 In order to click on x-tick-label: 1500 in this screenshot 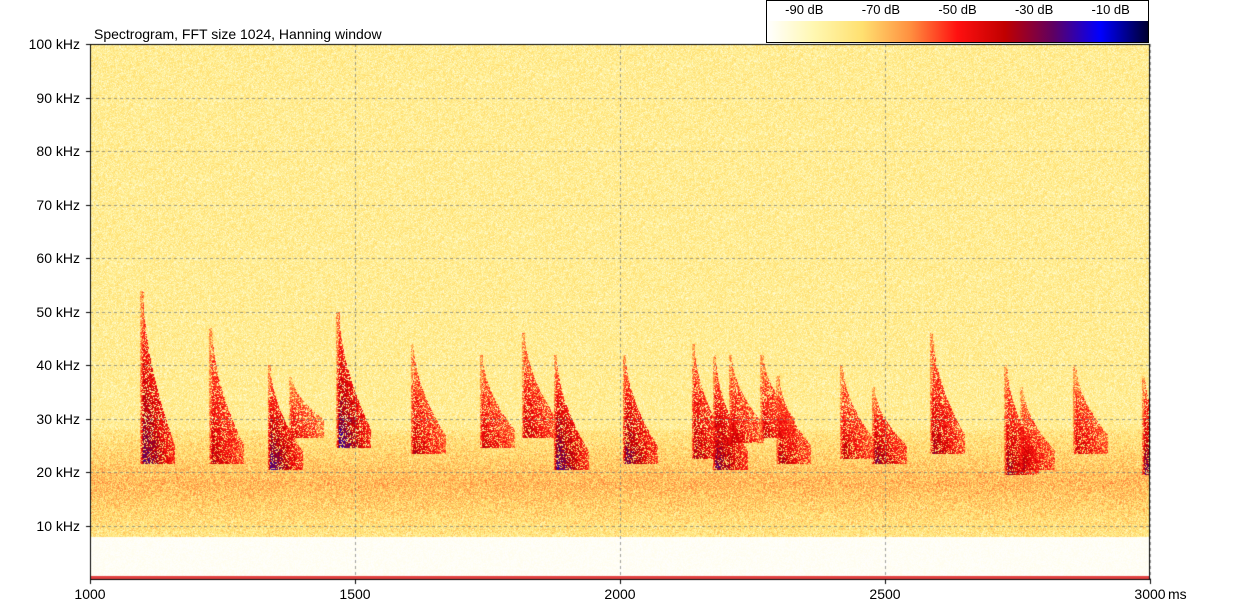, I will do `click(355, 594)`.